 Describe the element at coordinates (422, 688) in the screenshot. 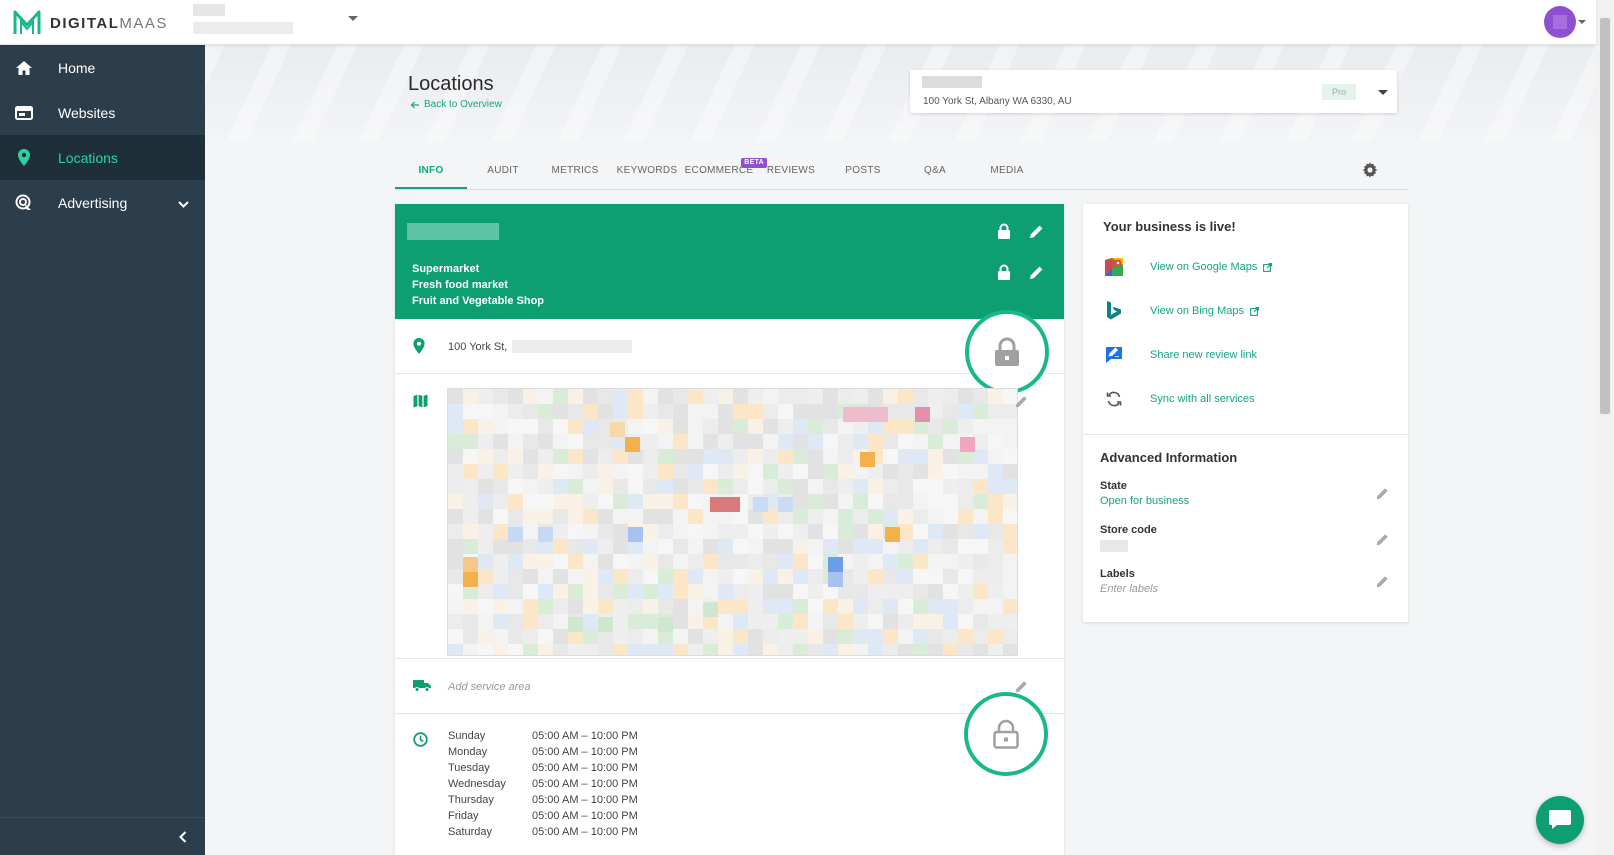

I see `delivery-truck-icon` at that location.